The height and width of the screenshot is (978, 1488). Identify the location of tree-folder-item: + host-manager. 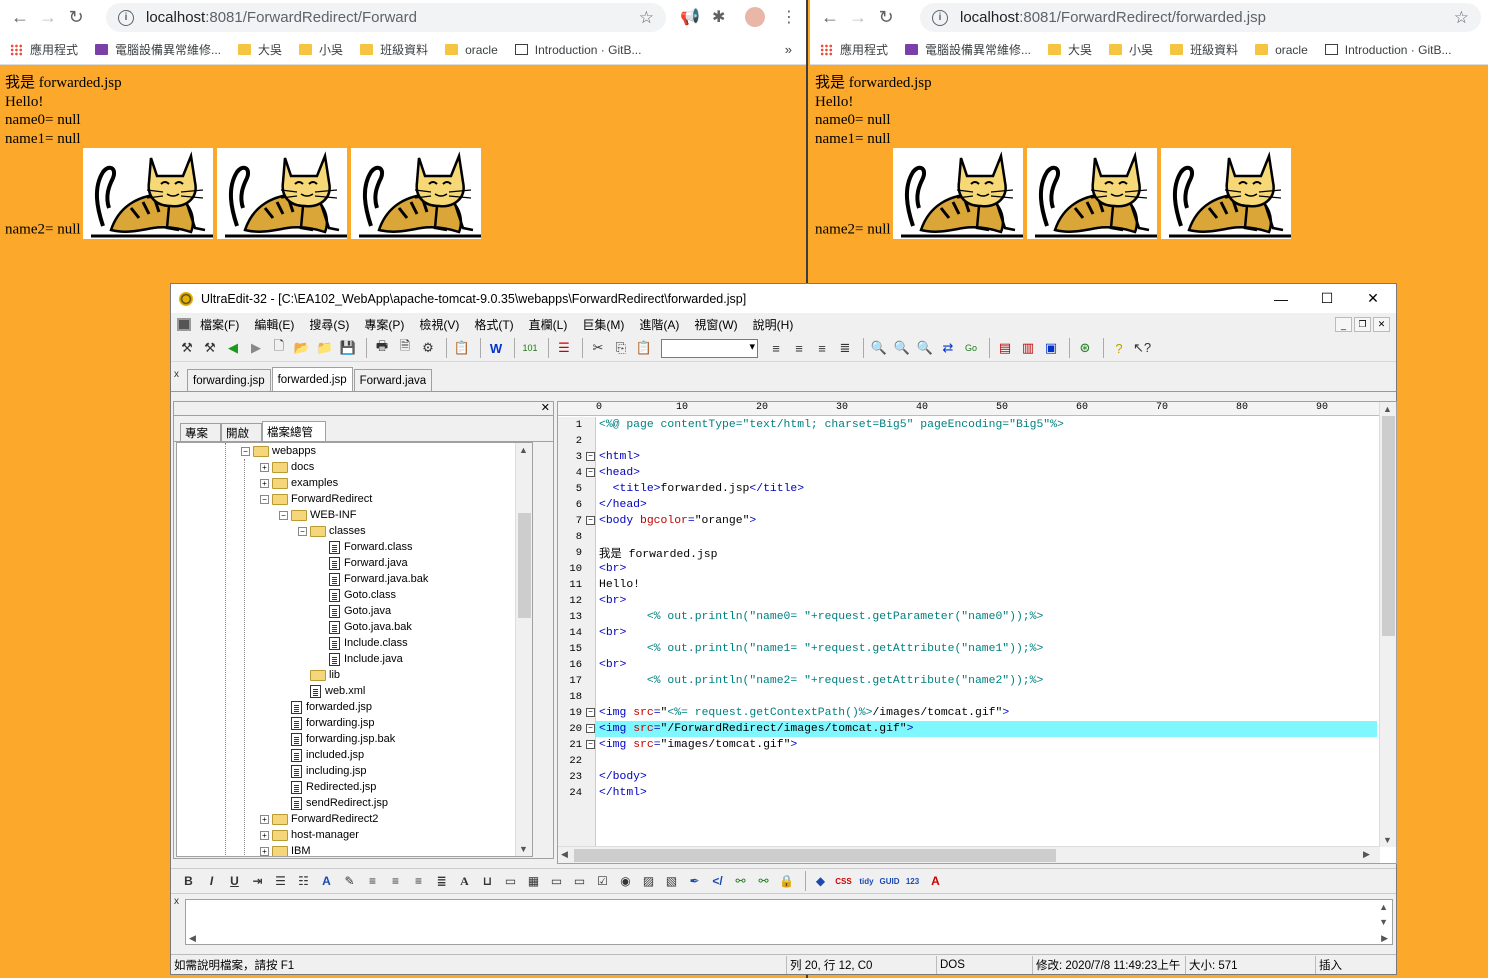
(309, 835).